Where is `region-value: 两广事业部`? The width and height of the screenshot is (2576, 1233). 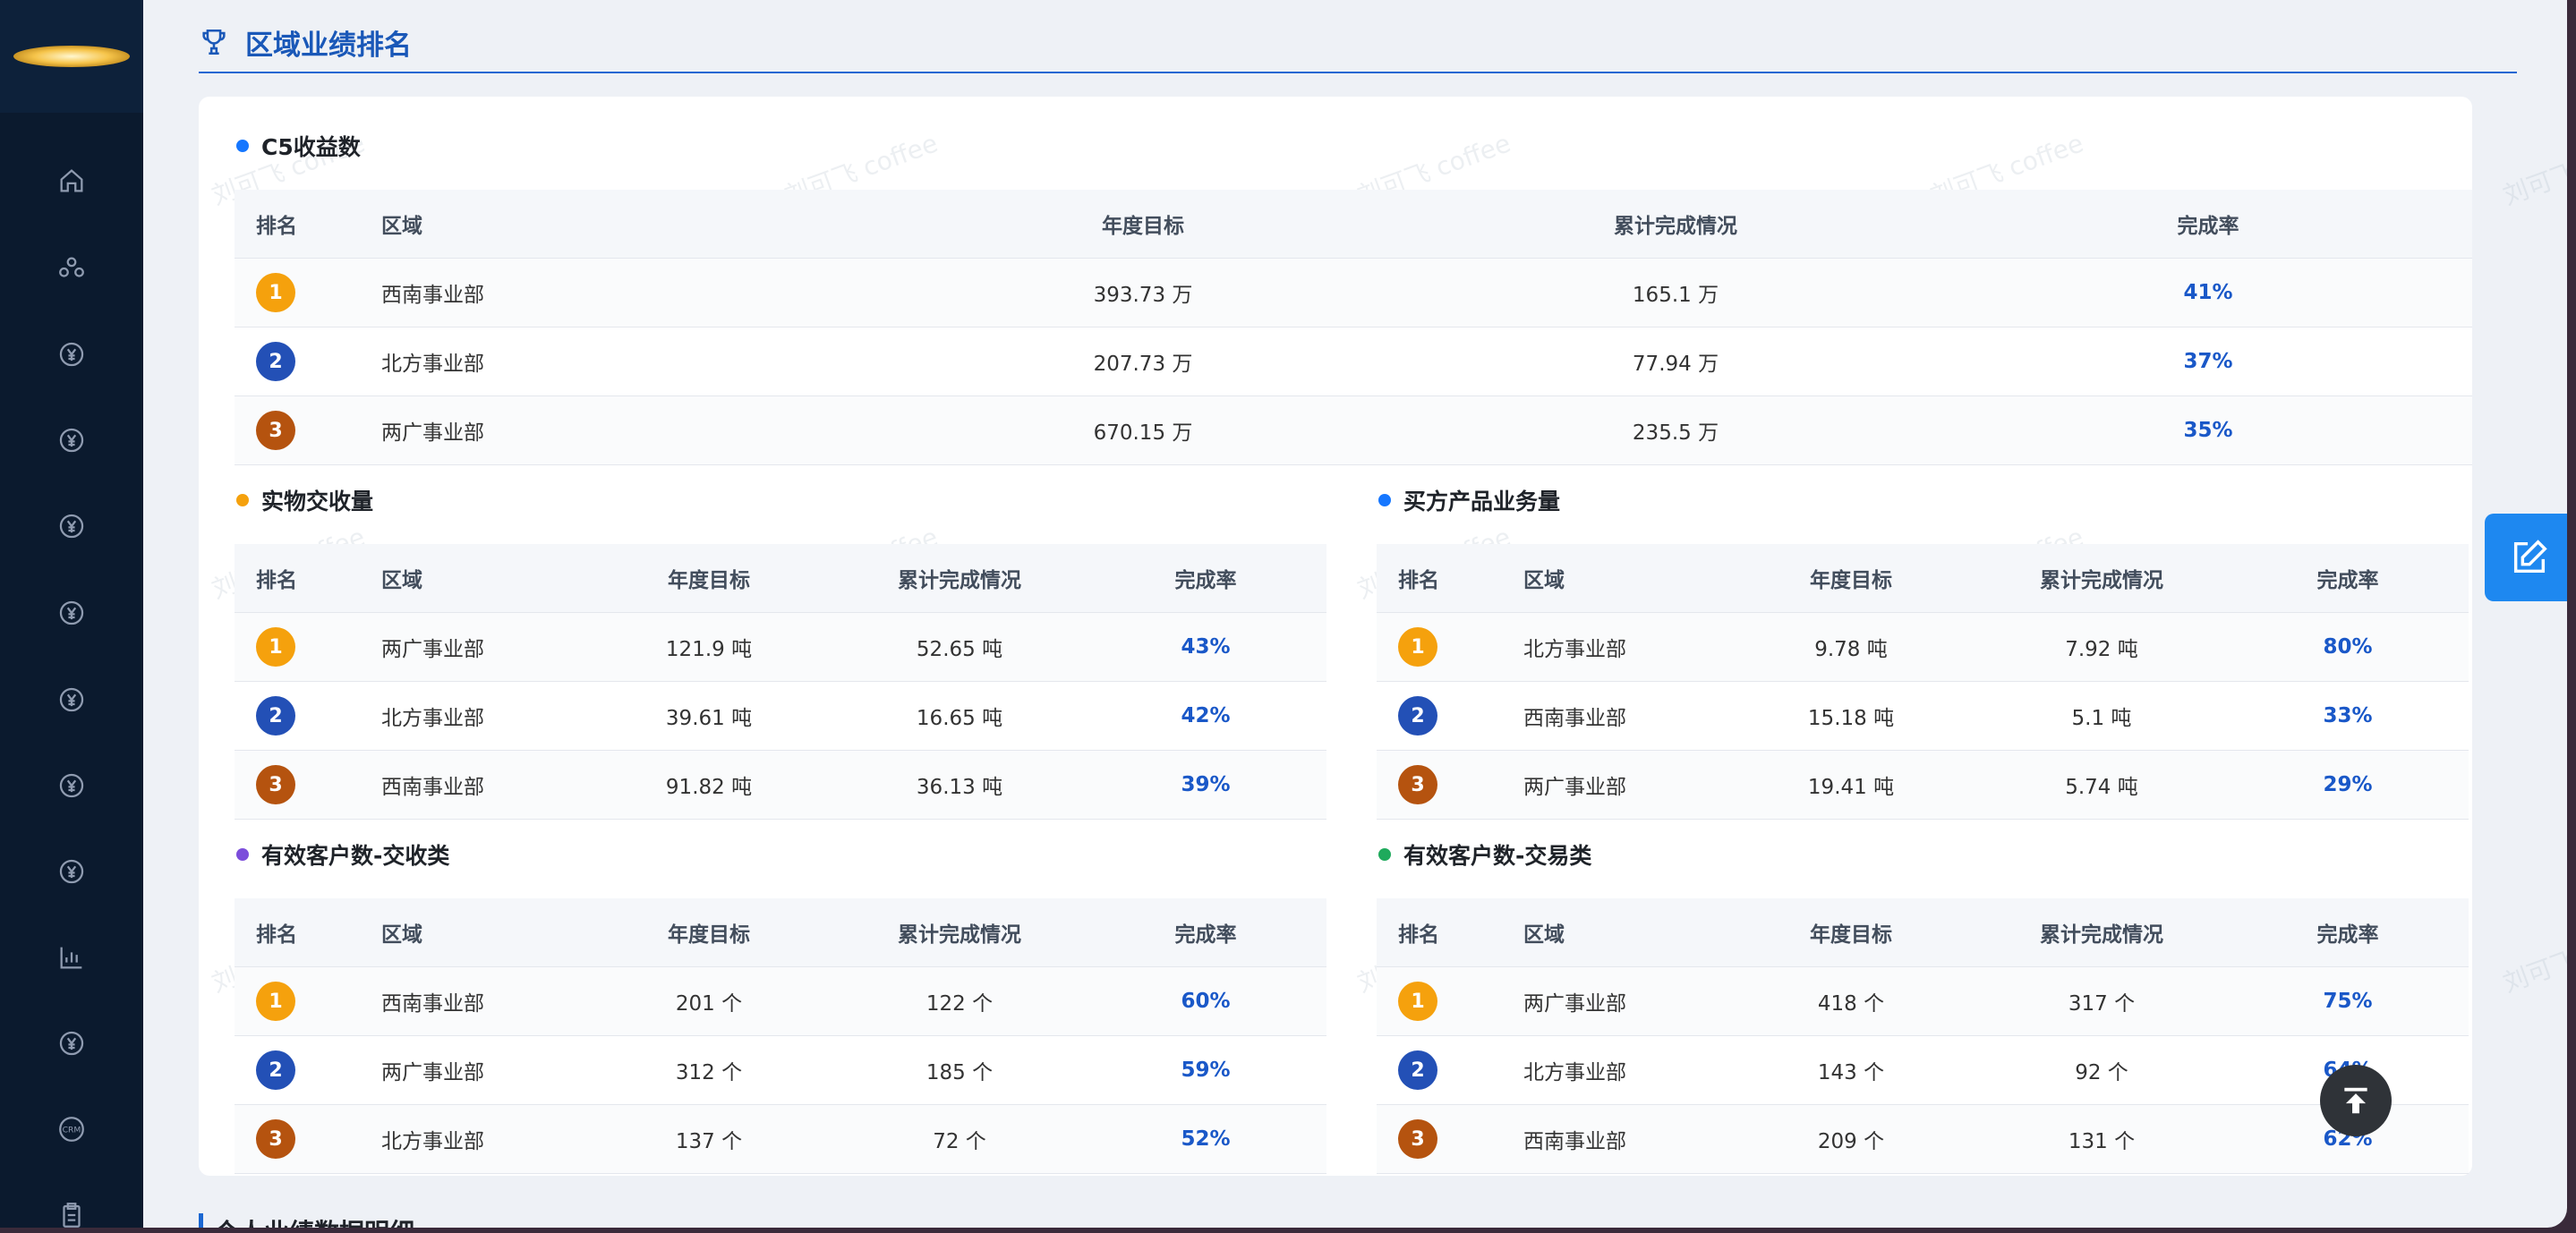 region-value: 两广事业部 is located at coordinates (432, 649).